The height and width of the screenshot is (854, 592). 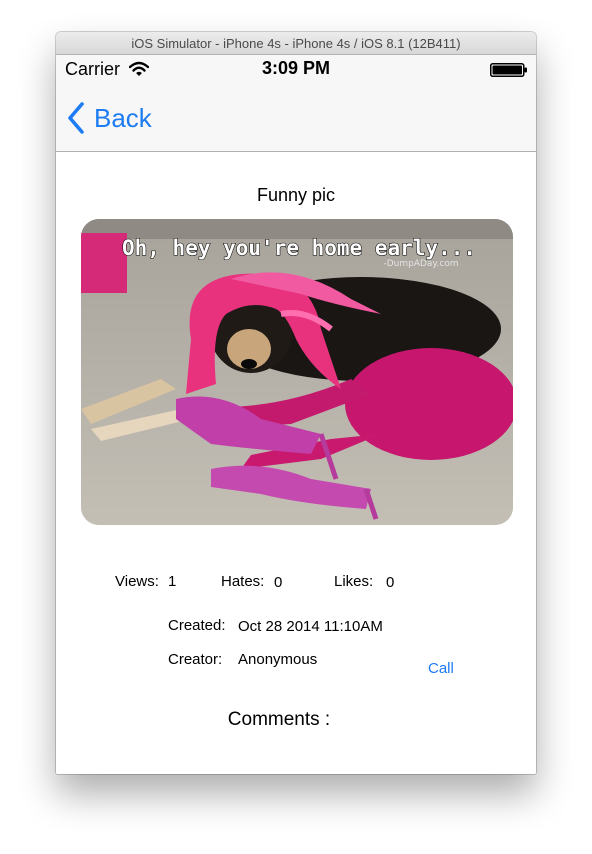 What do you see at coordinates (296, 68) in the screenshot?
I see `status-time: 3:09 PM` at bounding box center [296, 68].